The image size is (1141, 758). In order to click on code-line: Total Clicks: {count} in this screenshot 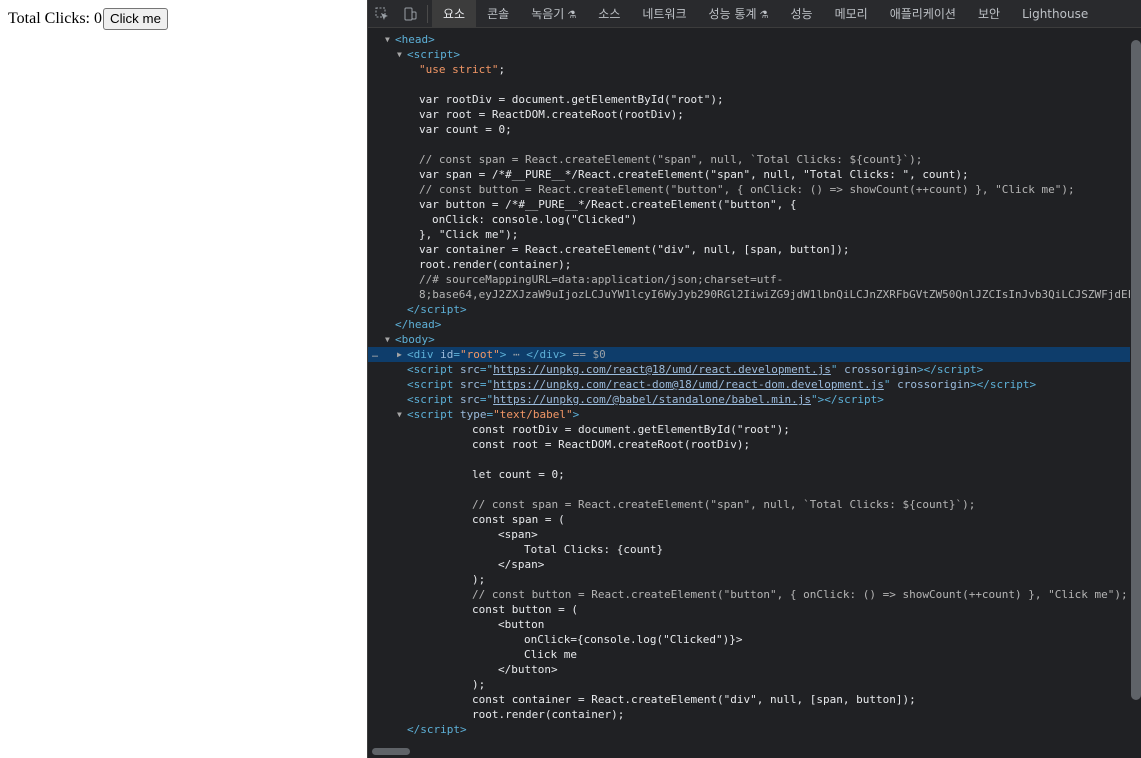, I will do `click(594, 549)`.